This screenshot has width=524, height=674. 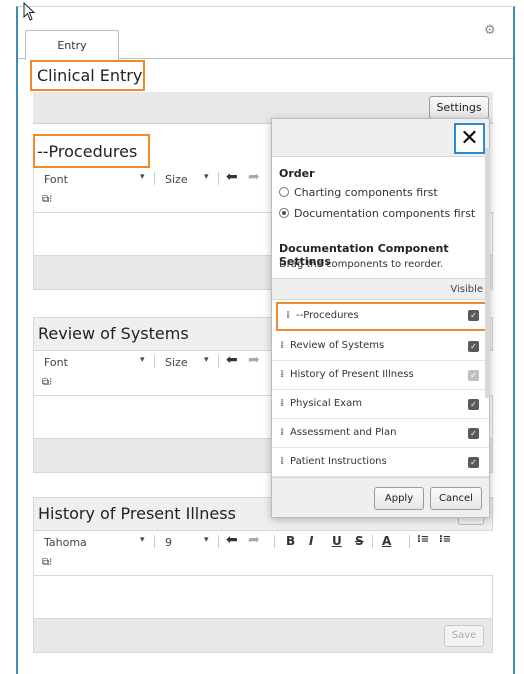 I want to click on component-row-patient-instructions: ⁞⁞ Patient Instructions ✓, so click(x=380, y=462).